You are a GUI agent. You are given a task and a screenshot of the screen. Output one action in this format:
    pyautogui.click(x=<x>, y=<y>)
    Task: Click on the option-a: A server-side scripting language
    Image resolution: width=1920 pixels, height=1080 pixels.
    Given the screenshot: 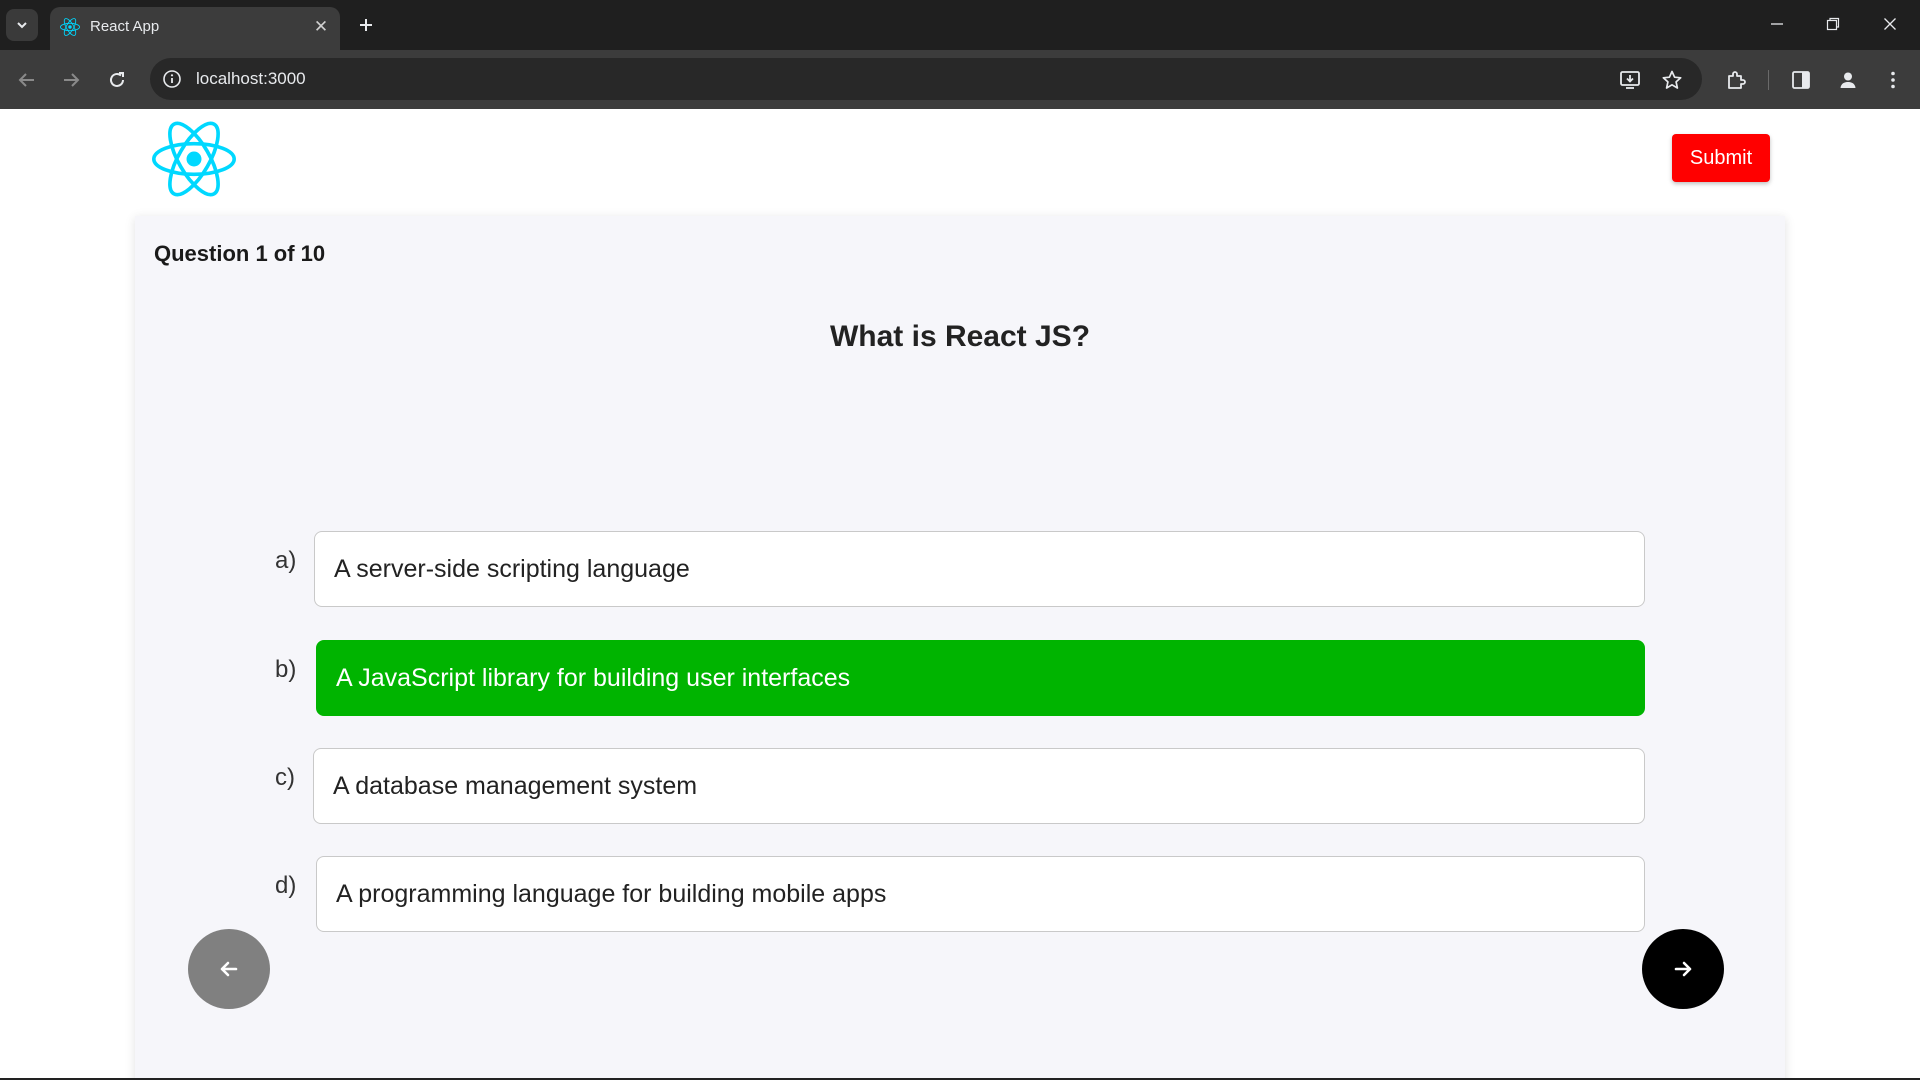 What is the action you would take?
    pyautogui.click(x=979, y=569)
    